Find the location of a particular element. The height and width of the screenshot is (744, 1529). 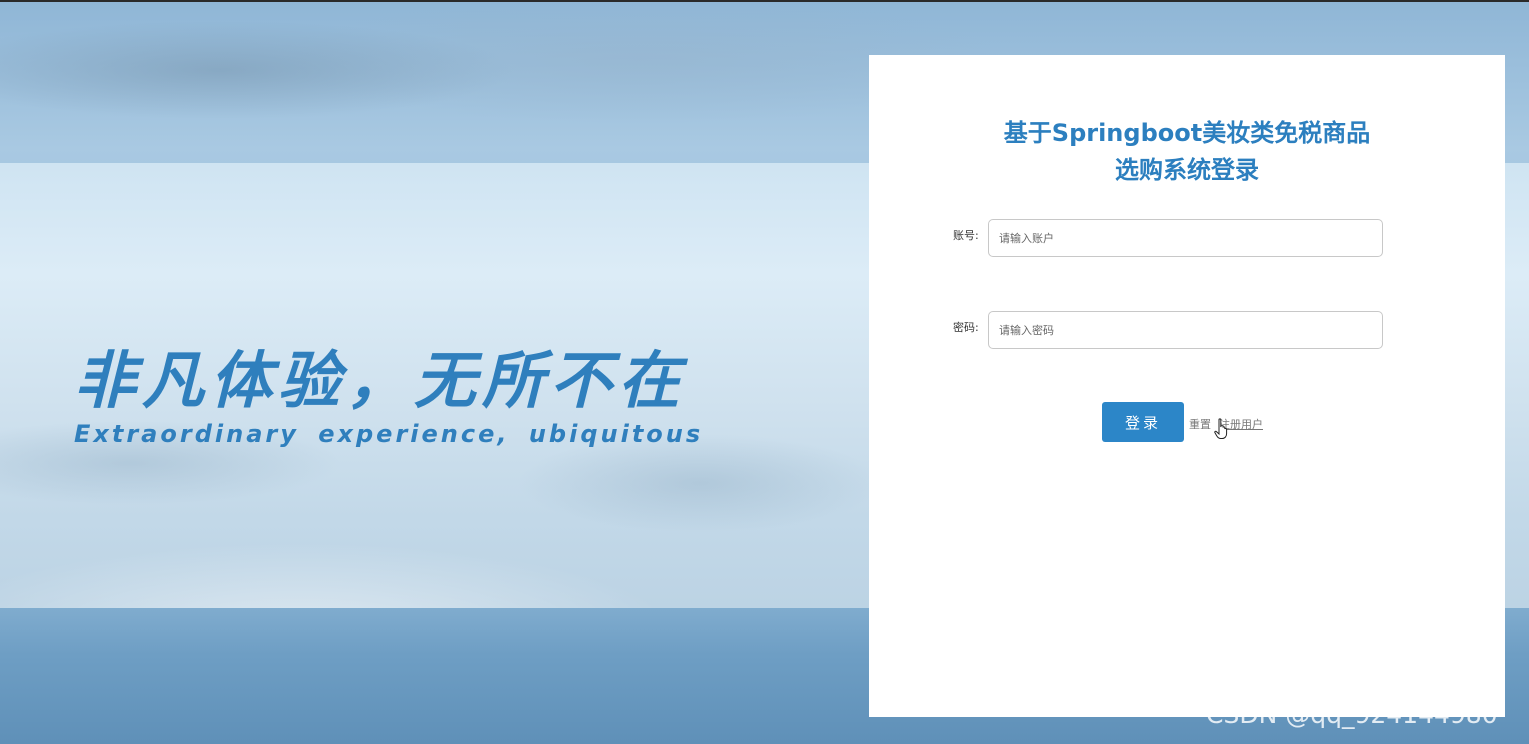

login-button: 登录 is located at coordinates (1143, 422).